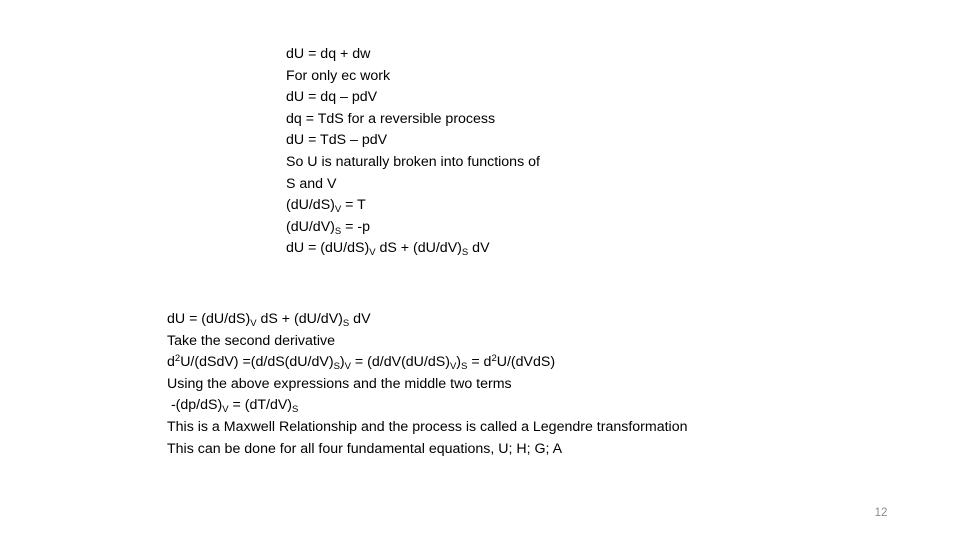 This screenshot has width=960, height=540. Describe the element at coordinates (337, 140) in the screenshot. I see `text-line: dU = TdS – pdV` at that location.